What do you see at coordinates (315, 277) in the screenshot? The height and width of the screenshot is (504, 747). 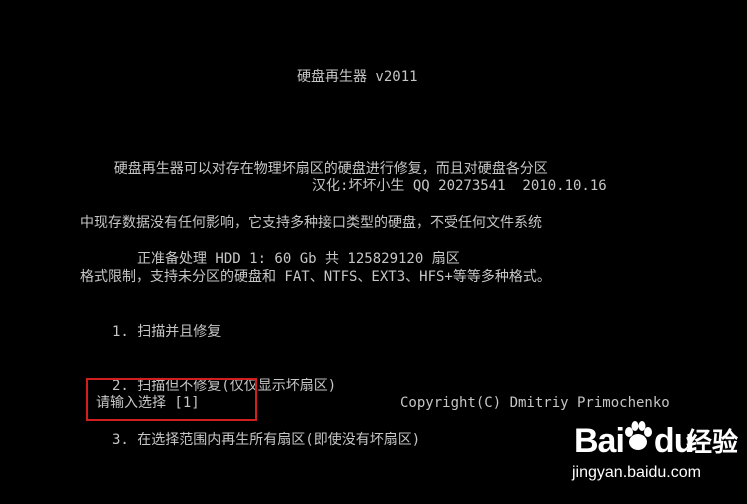 I see `description-line-3: 格式限制，支持未分区的硬盘和 FAT、NTFS、EXT3、HFS+等等多种格式。` at bounding box center [315, 277].